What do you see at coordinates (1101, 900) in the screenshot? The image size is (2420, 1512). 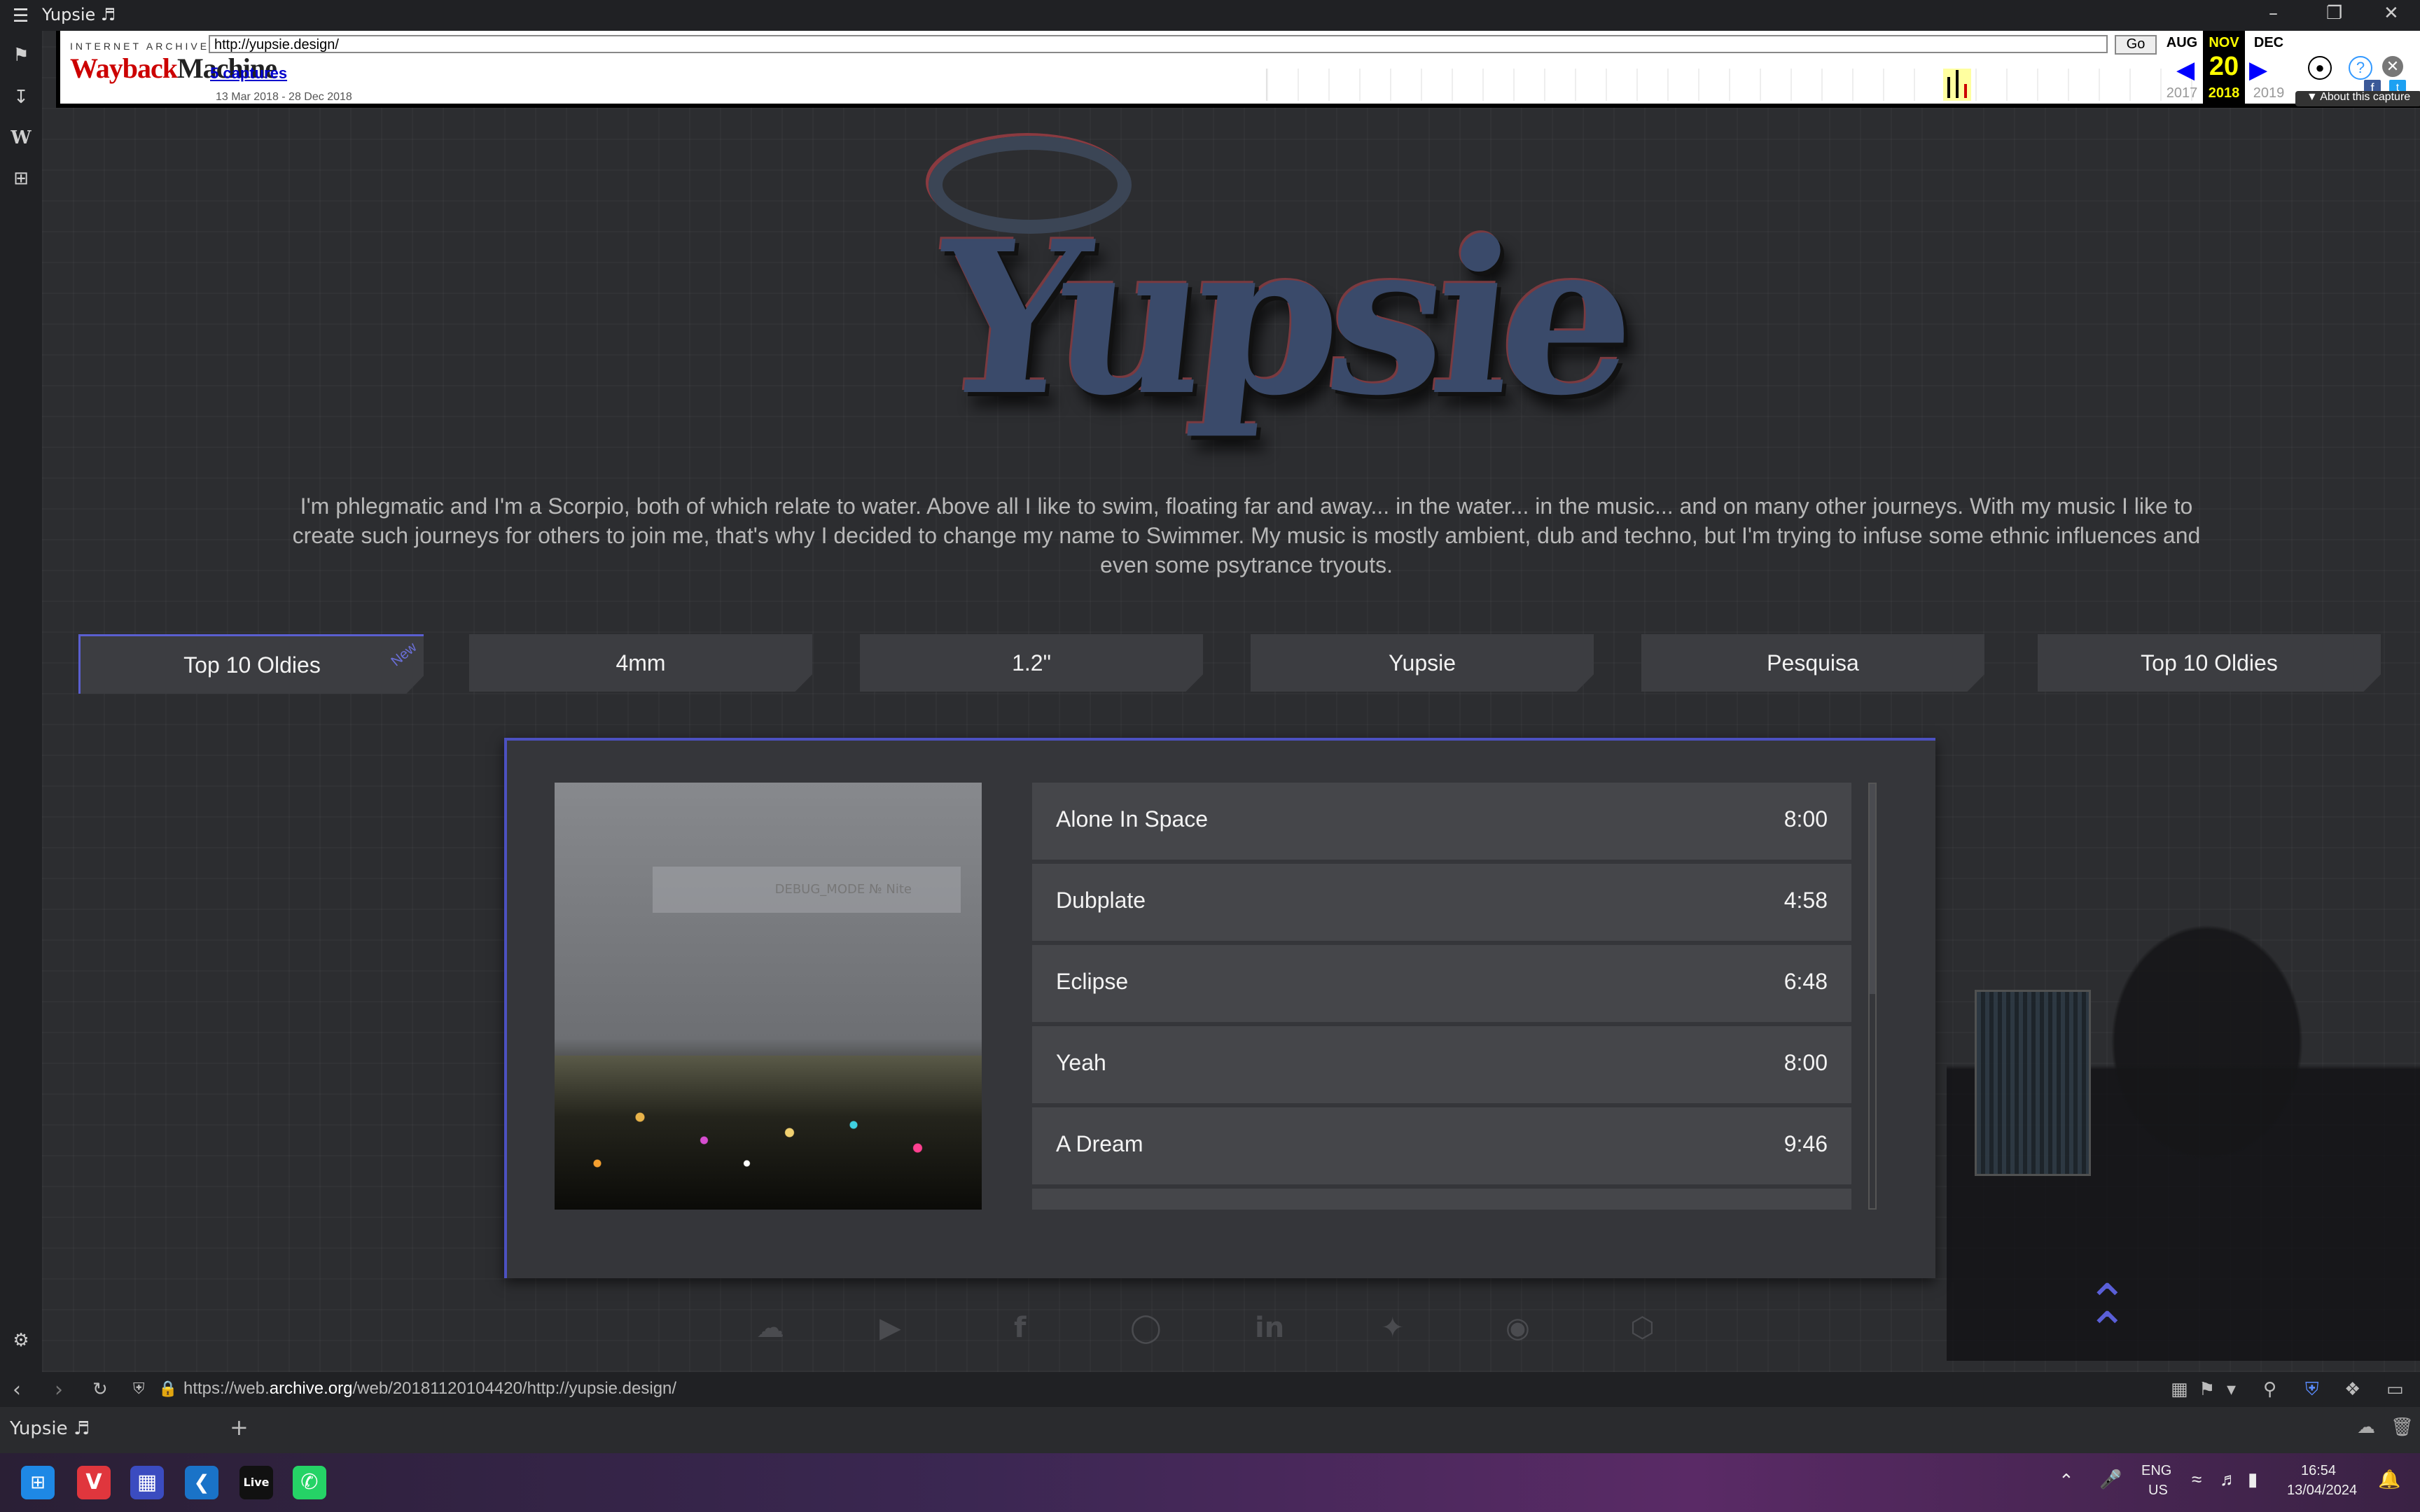 I see `track-title: Dubplate` at bounding box center [1101, 900].